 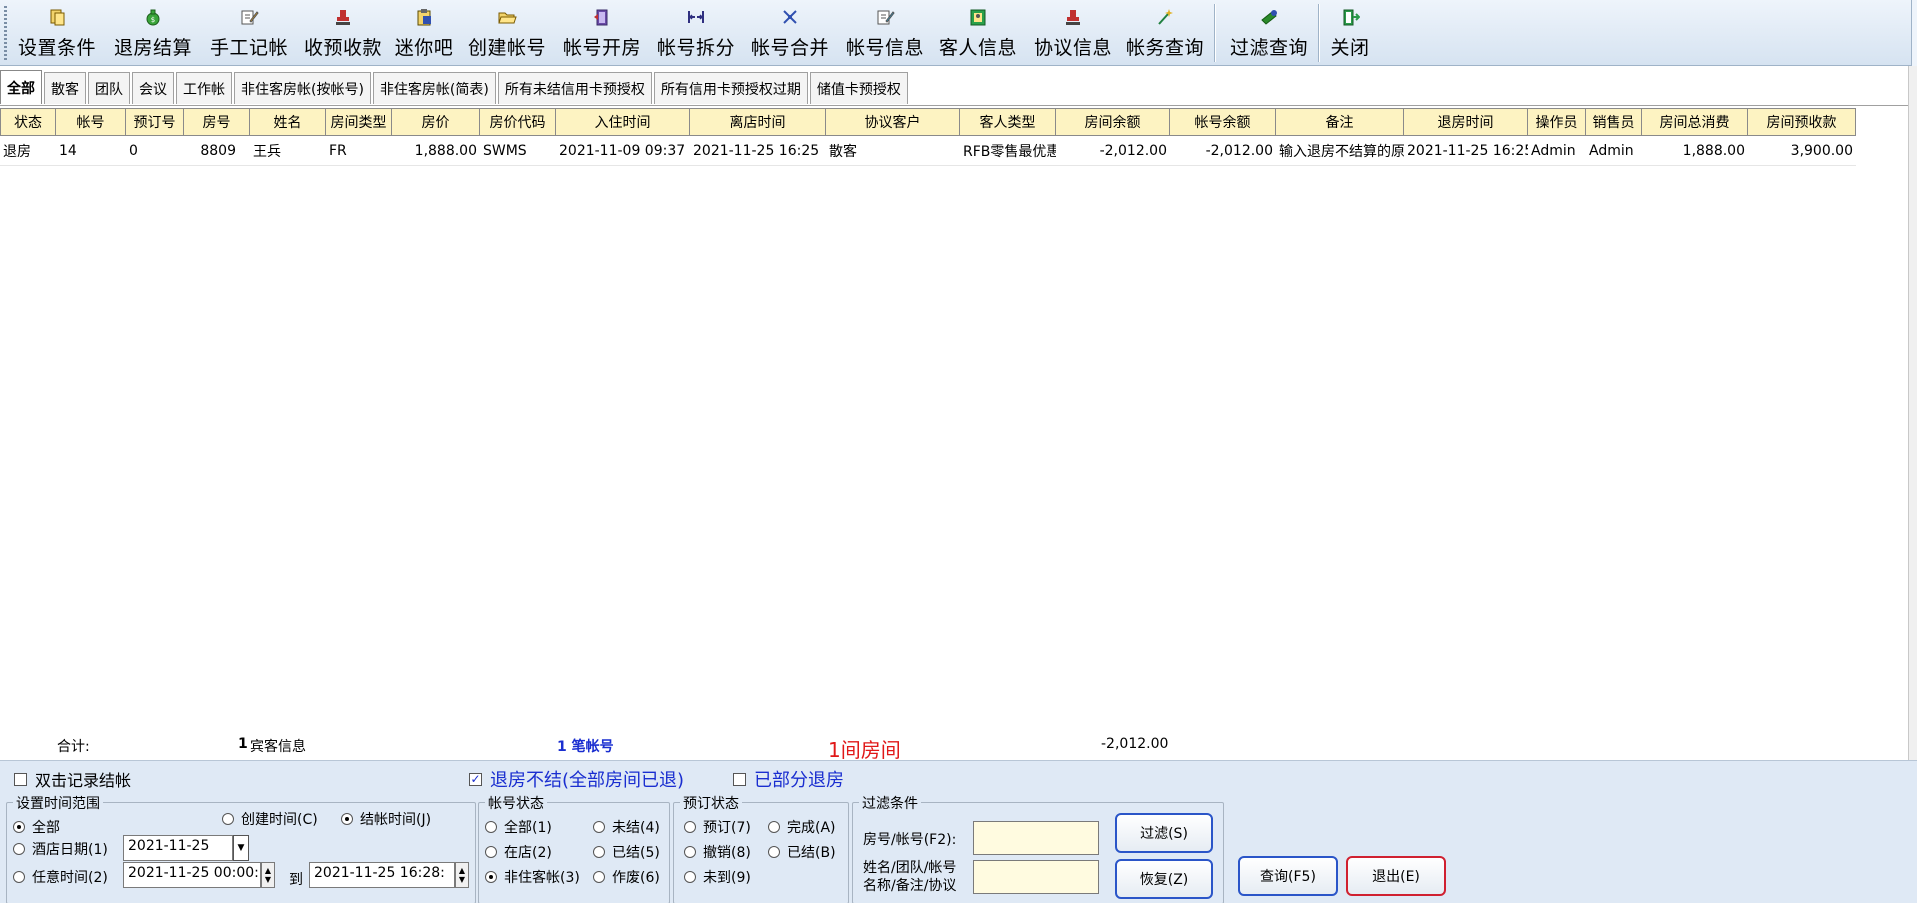 I want to click on column-header: 操作员, so click(x=1557, y=122).